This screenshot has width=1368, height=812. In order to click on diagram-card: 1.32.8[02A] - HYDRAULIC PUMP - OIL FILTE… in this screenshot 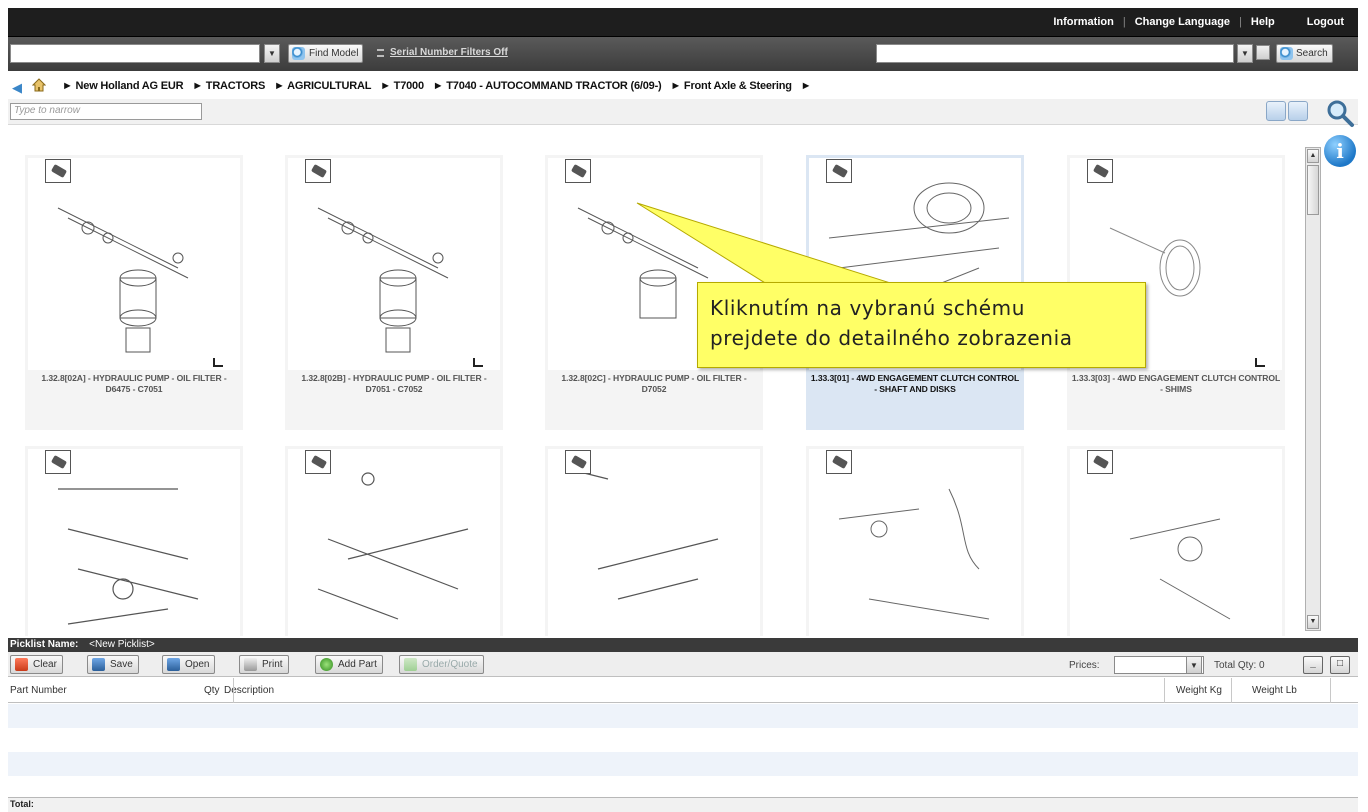, I will do `click(134, 292)`.